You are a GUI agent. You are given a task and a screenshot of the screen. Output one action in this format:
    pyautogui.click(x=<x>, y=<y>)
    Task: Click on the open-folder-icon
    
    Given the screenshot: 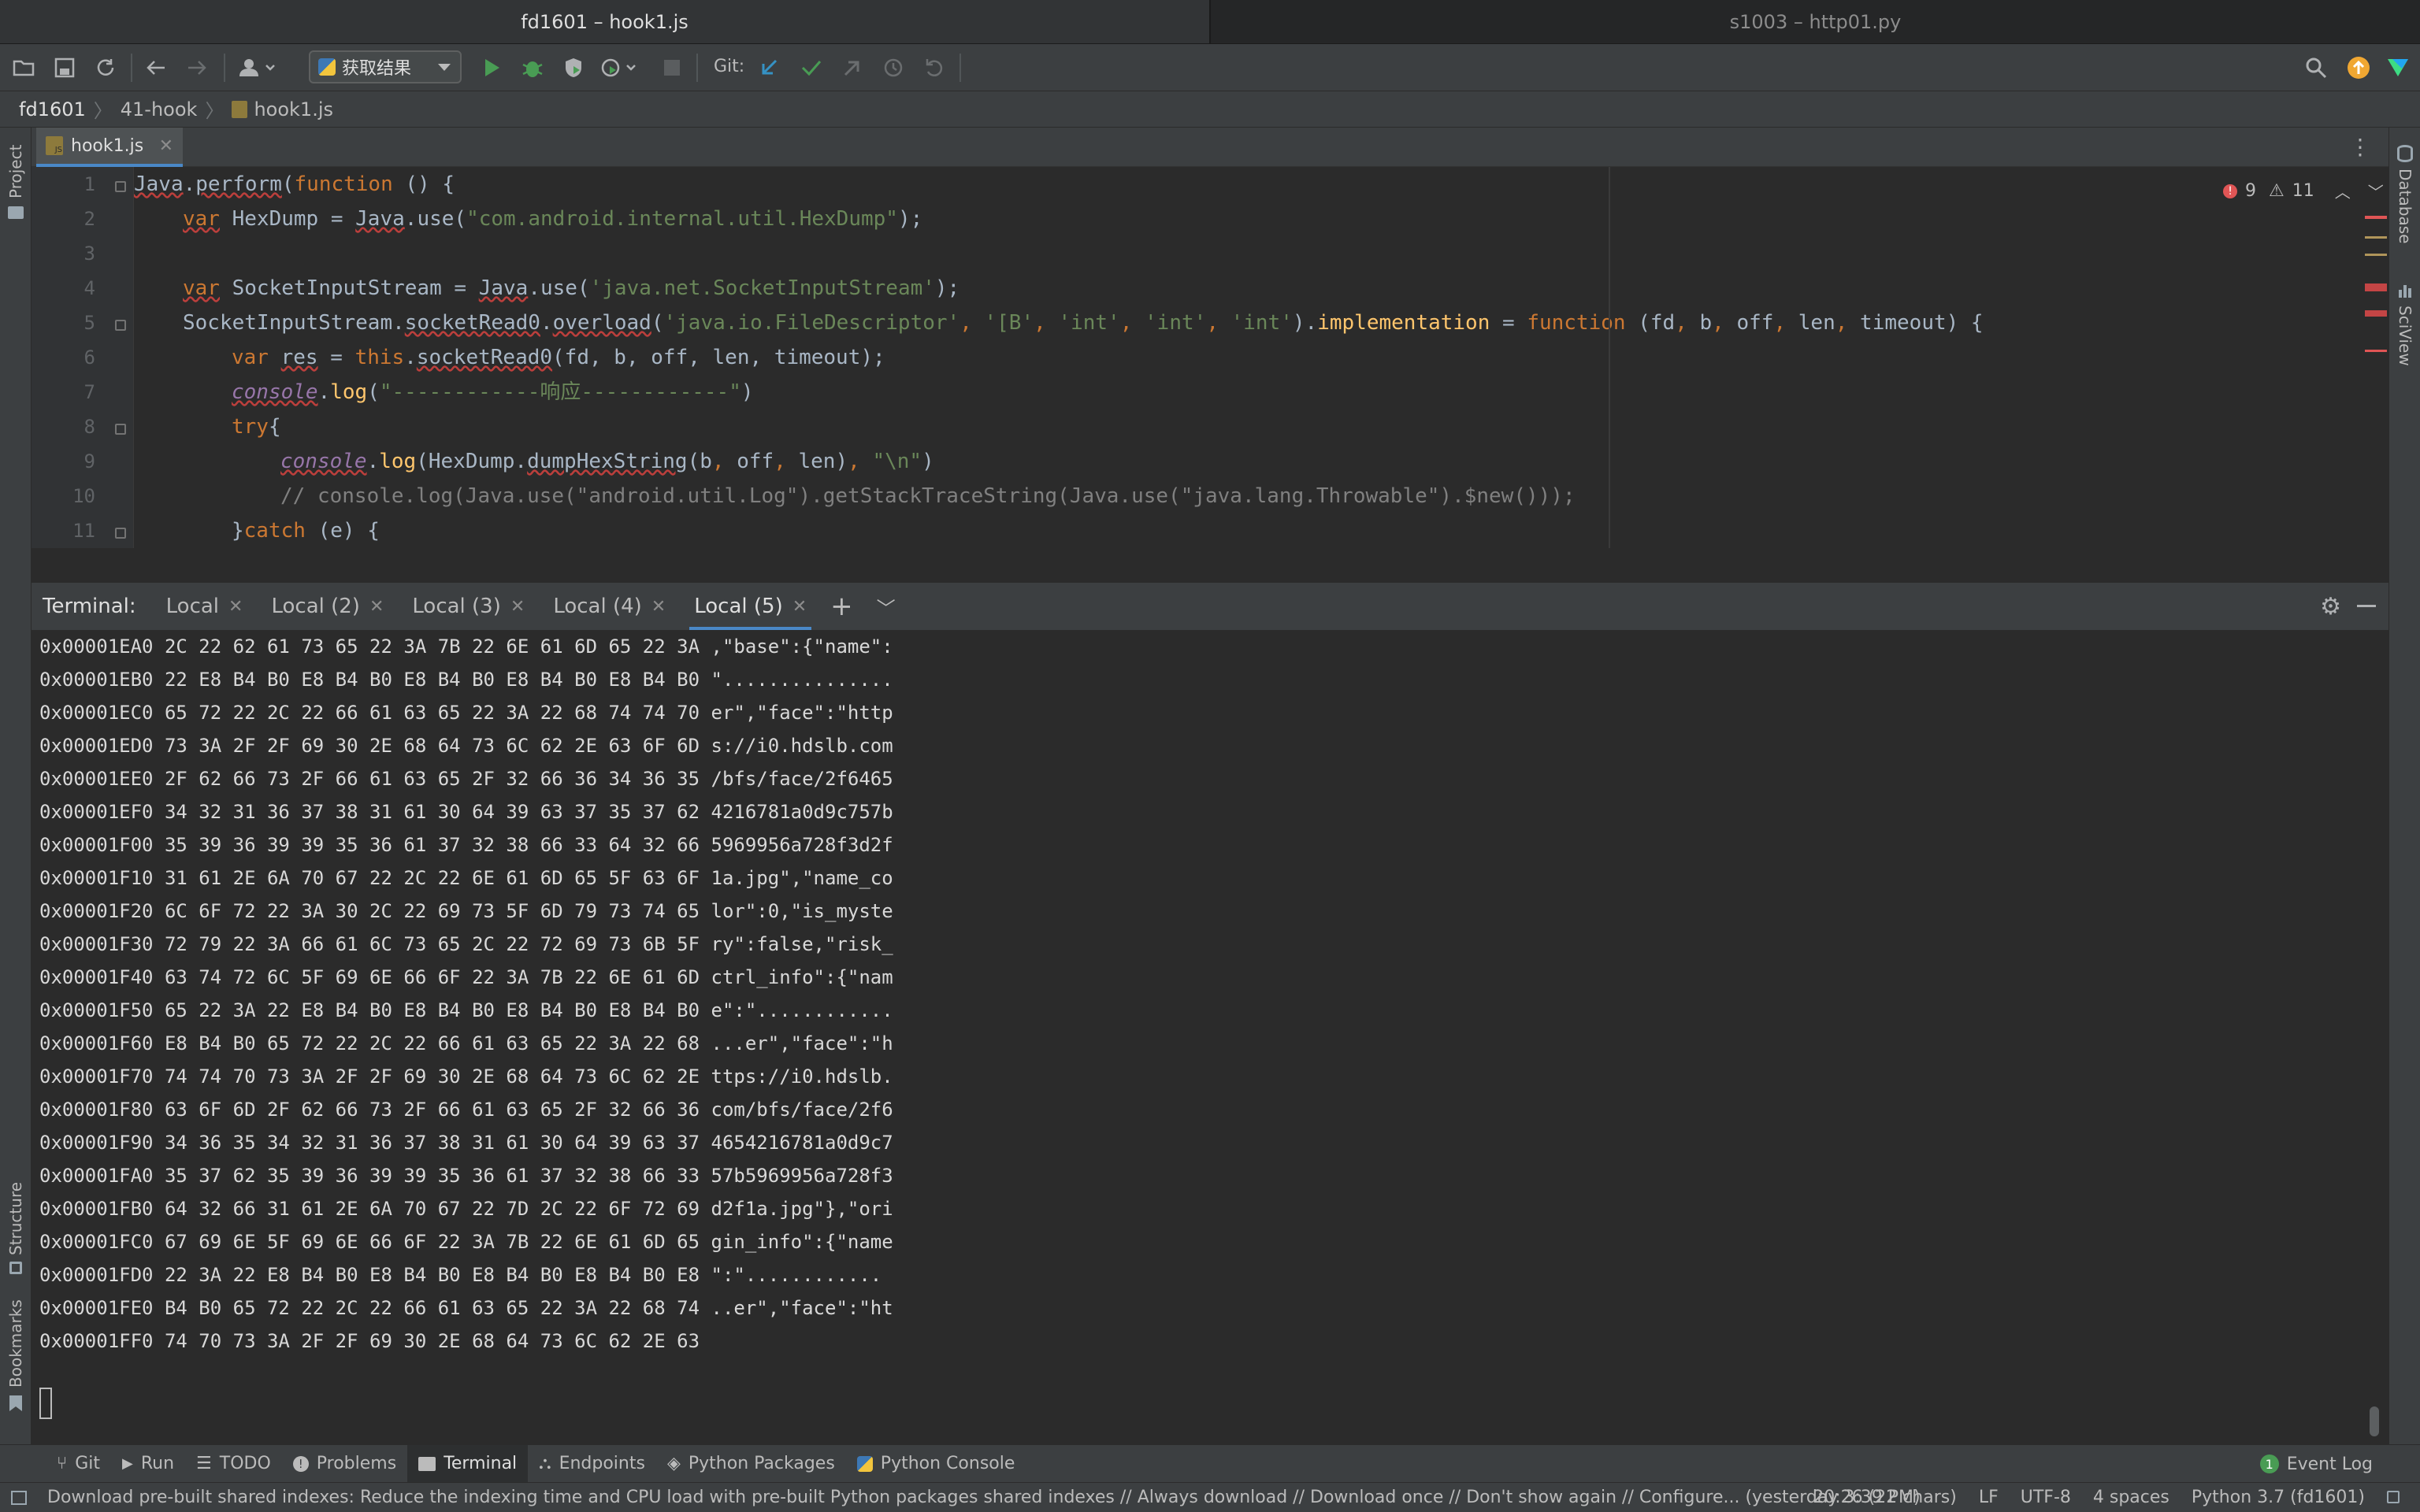 What is the action you would take?
    pyautogui.click(x=23, y=68)
    